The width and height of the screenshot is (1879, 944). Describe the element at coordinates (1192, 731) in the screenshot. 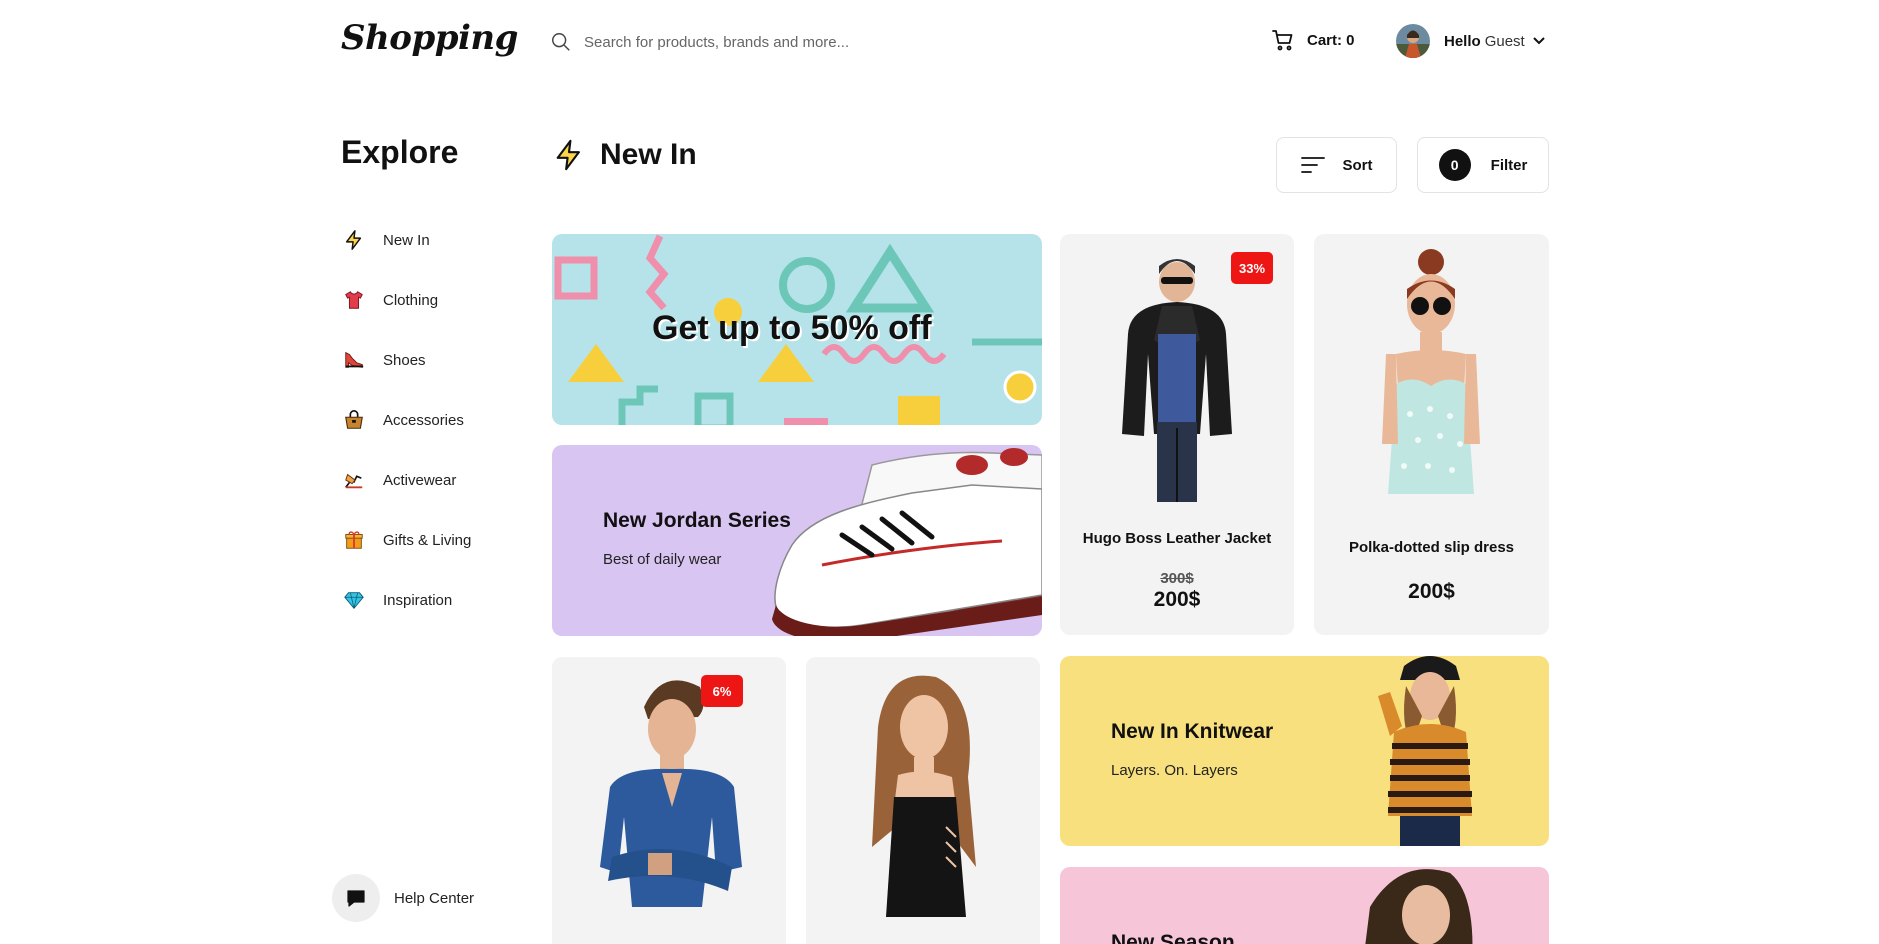

I see `knitwear-banner-title: New In Knitwear` at that location.